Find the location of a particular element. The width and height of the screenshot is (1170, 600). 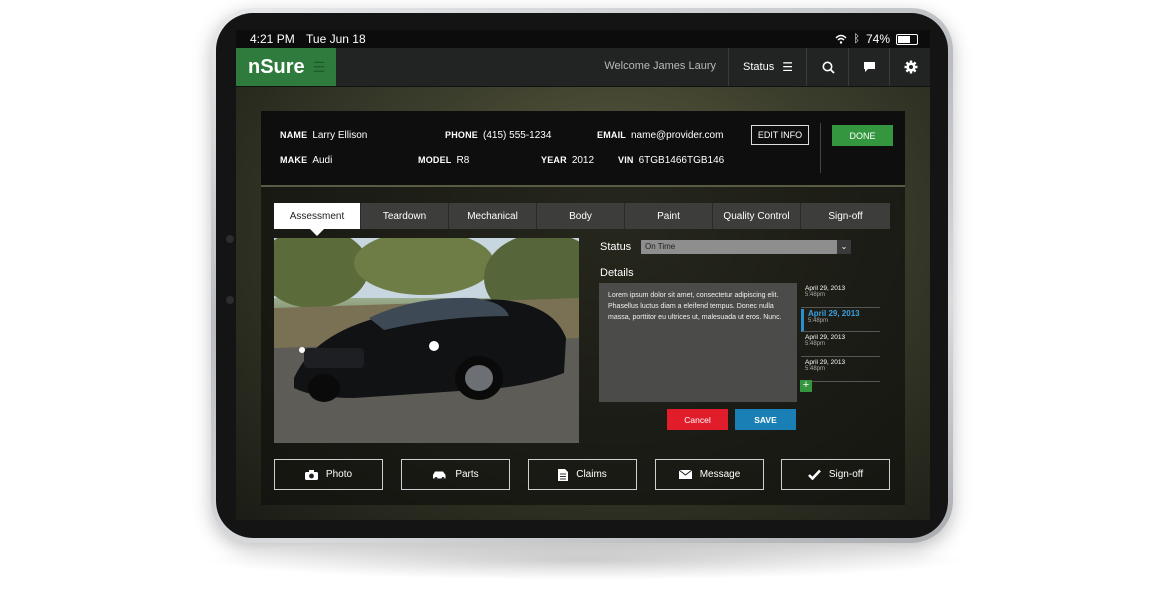

model-field: MODEL R8 is located at coordinates (443, 160).